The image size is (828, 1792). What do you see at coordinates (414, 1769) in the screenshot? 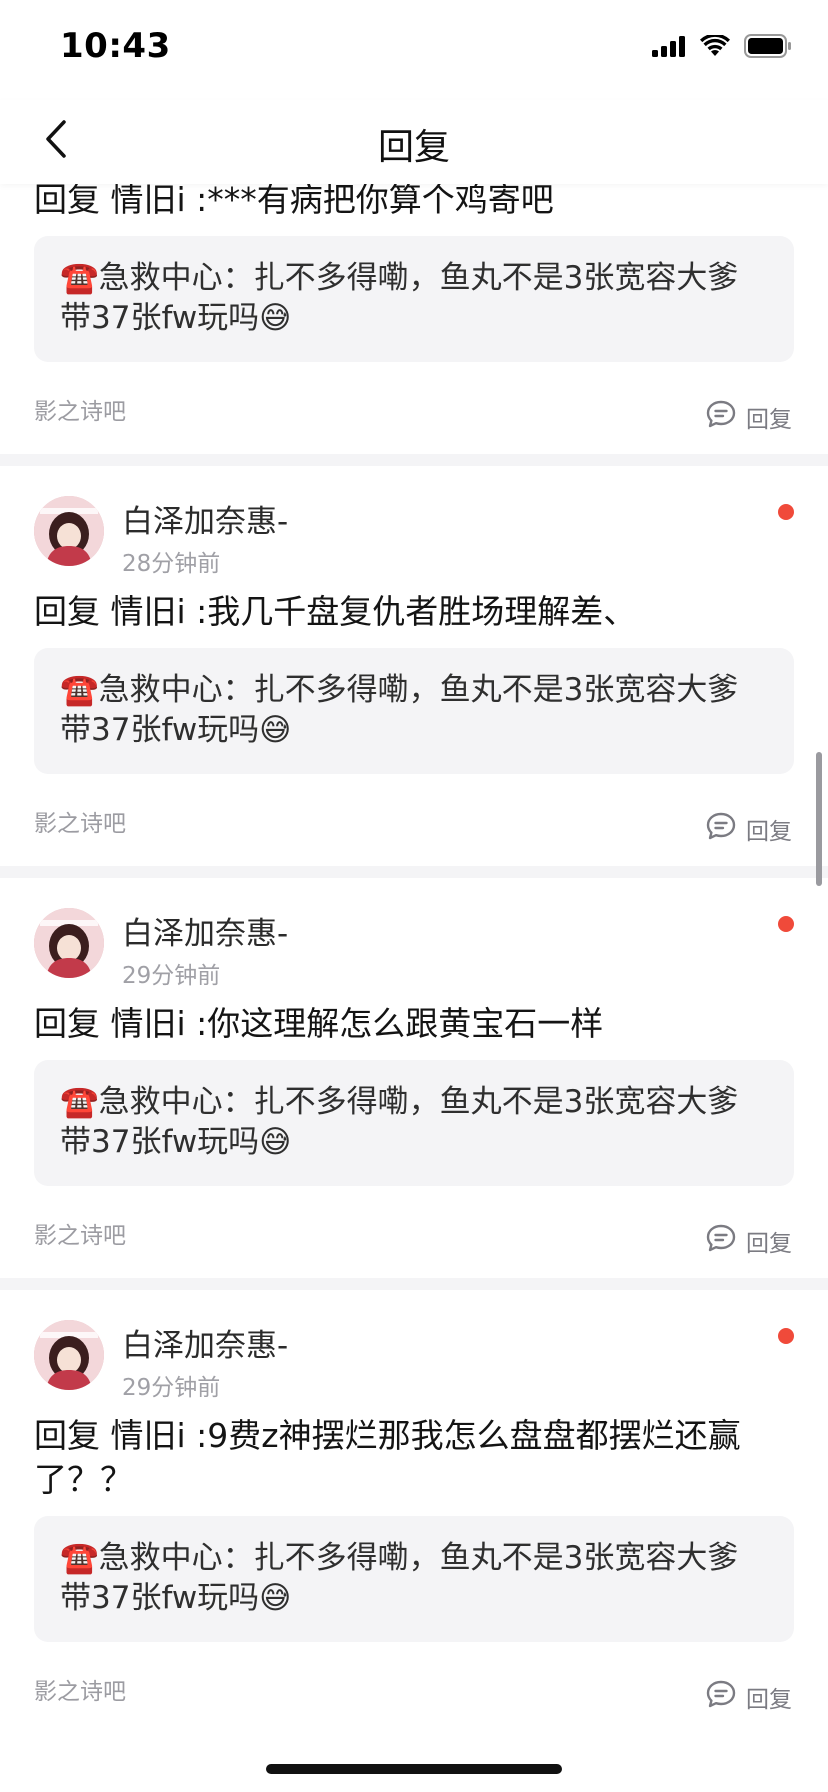
I see `home-indicator` at bounding box center [414, 1769].